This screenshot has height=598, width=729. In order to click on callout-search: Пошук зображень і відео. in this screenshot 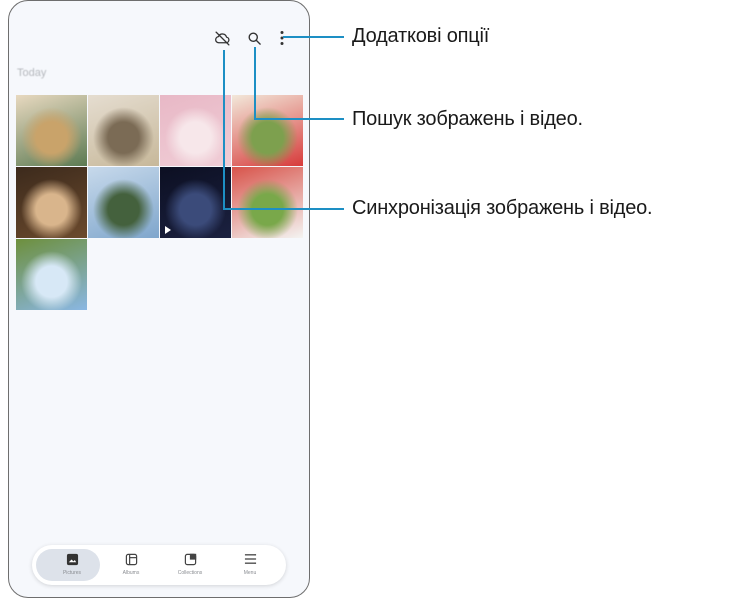, I will do `click(467, 119)`.